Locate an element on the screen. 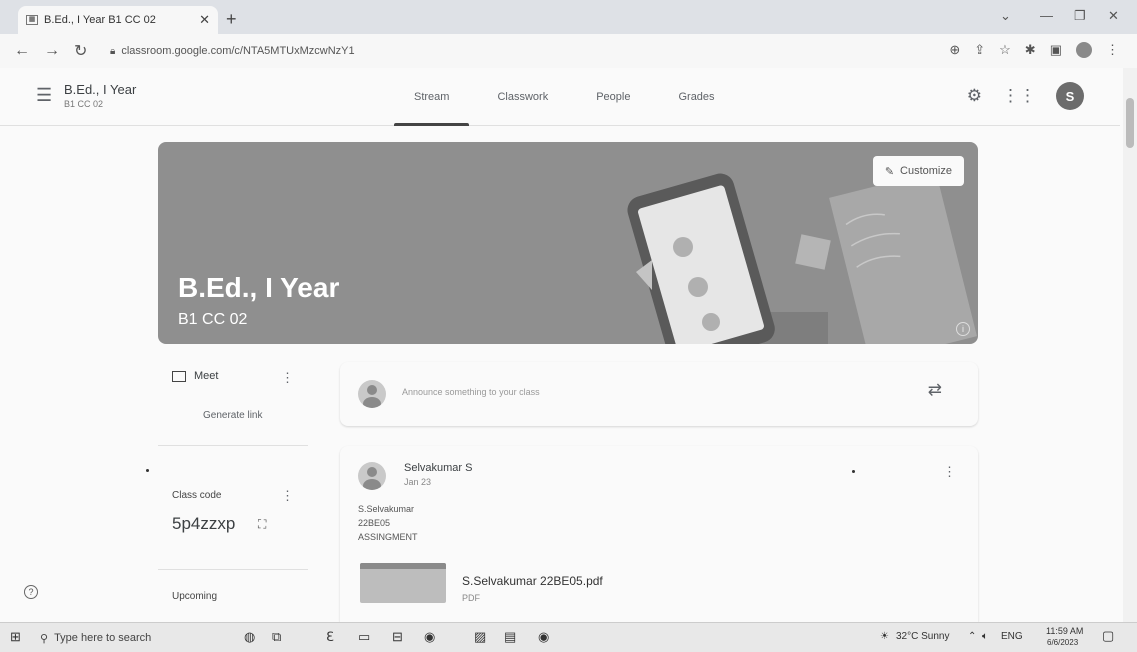  reload-icon: ↻ is located at coordinates (80, 51).